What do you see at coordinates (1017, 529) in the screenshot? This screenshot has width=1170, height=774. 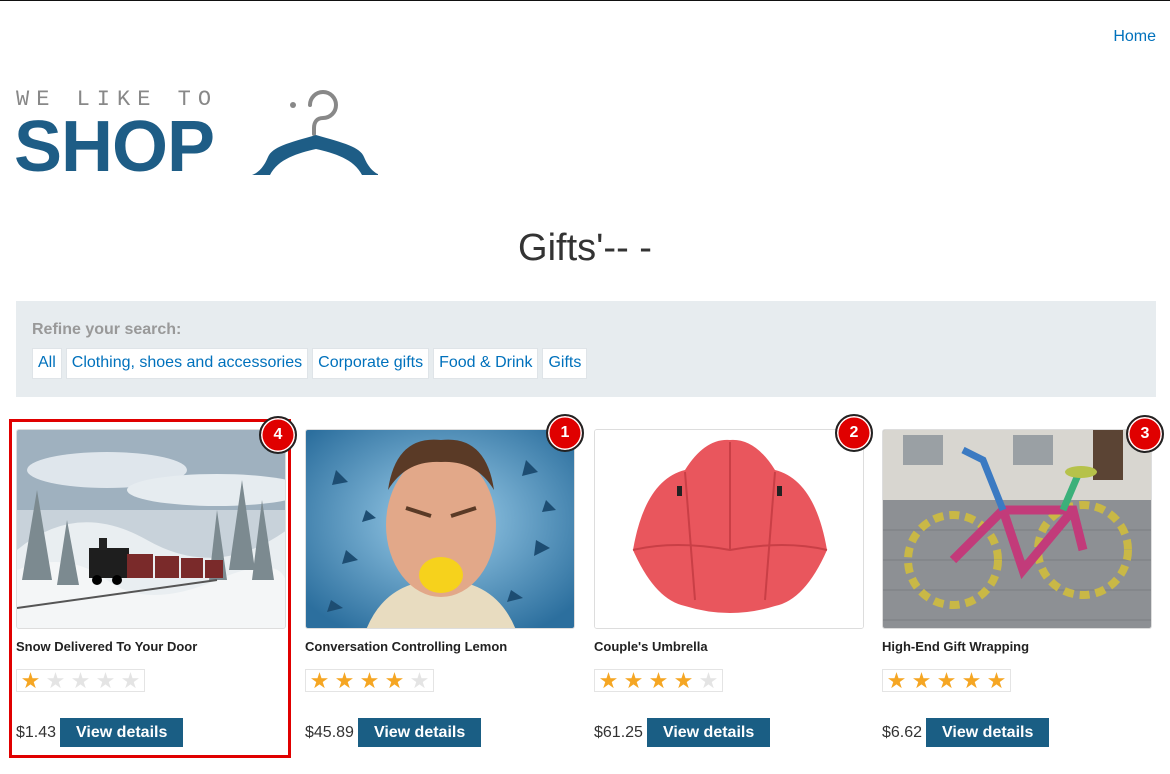 I see `product-image-knitted-bicycle` at bounding box center [1017, 529].